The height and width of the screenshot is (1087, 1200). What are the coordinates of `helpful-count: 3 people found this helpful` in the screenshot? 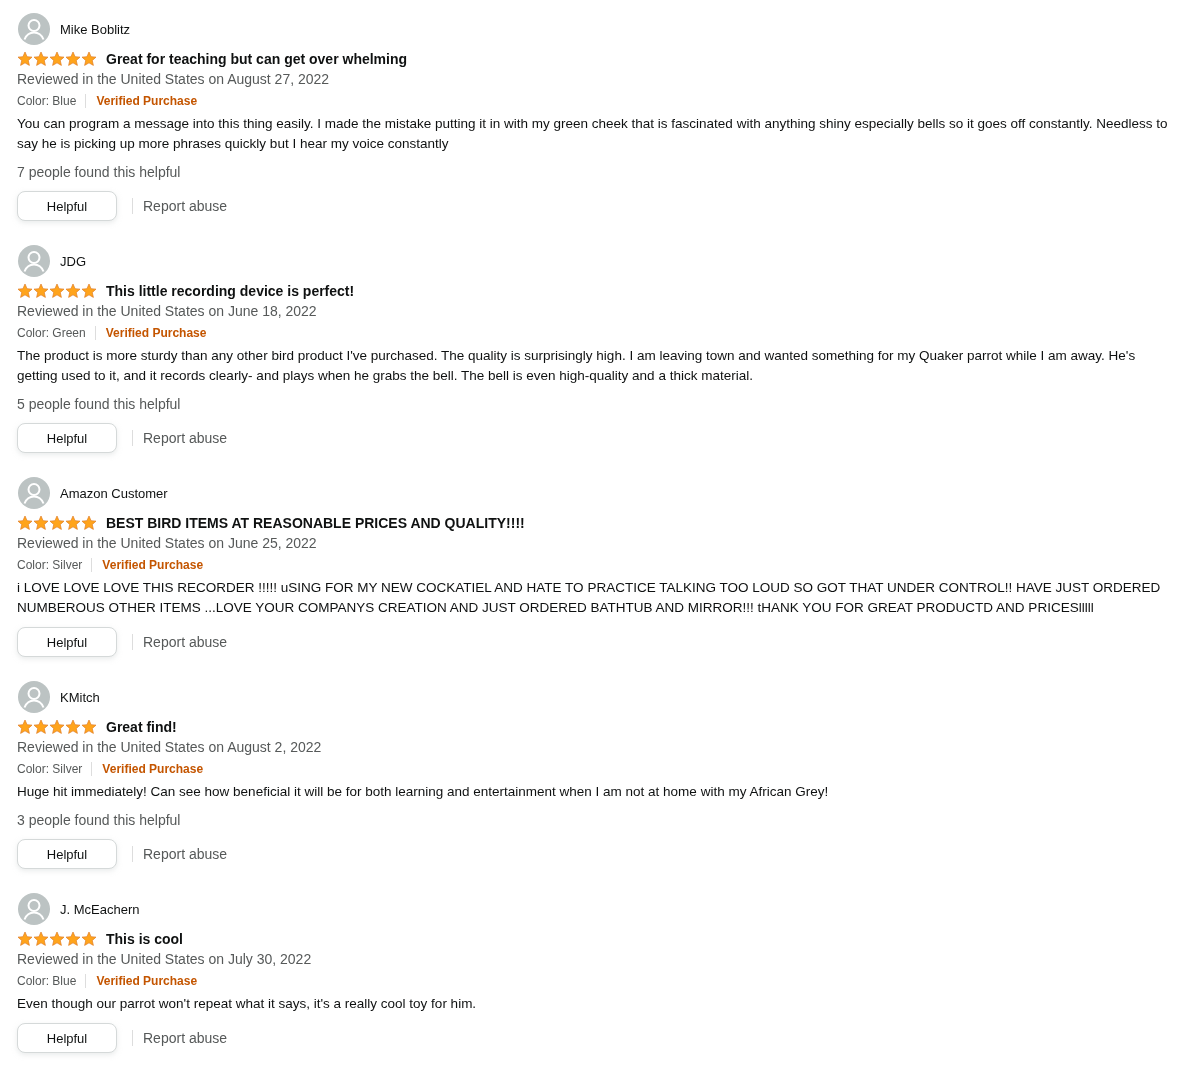 It's located at (99, 820).